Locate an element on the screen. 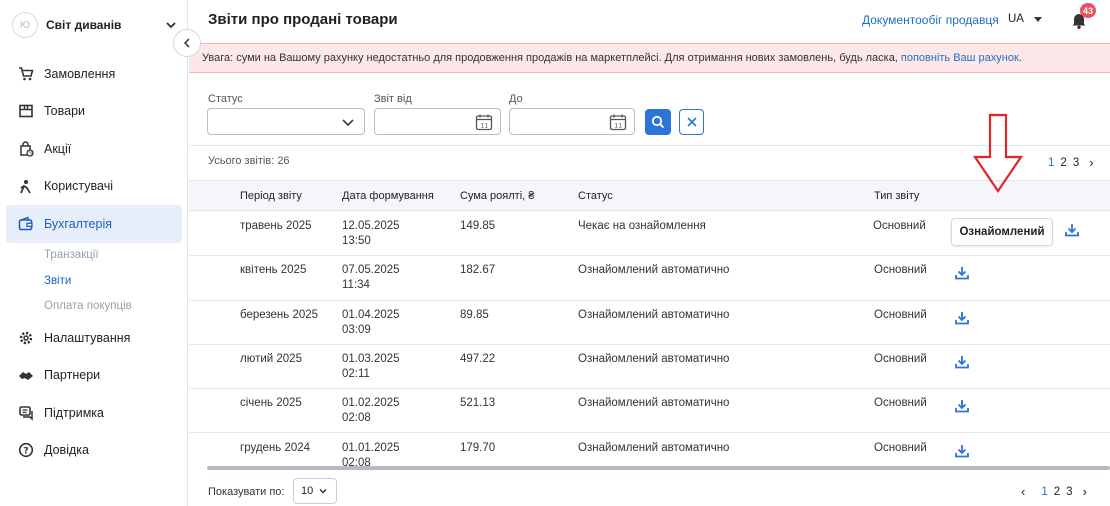 Image resolution: width=1110 pixels, height=506 pixels. cell-date: 01.03.2025 02:11 is located at coordinates (371, 367).